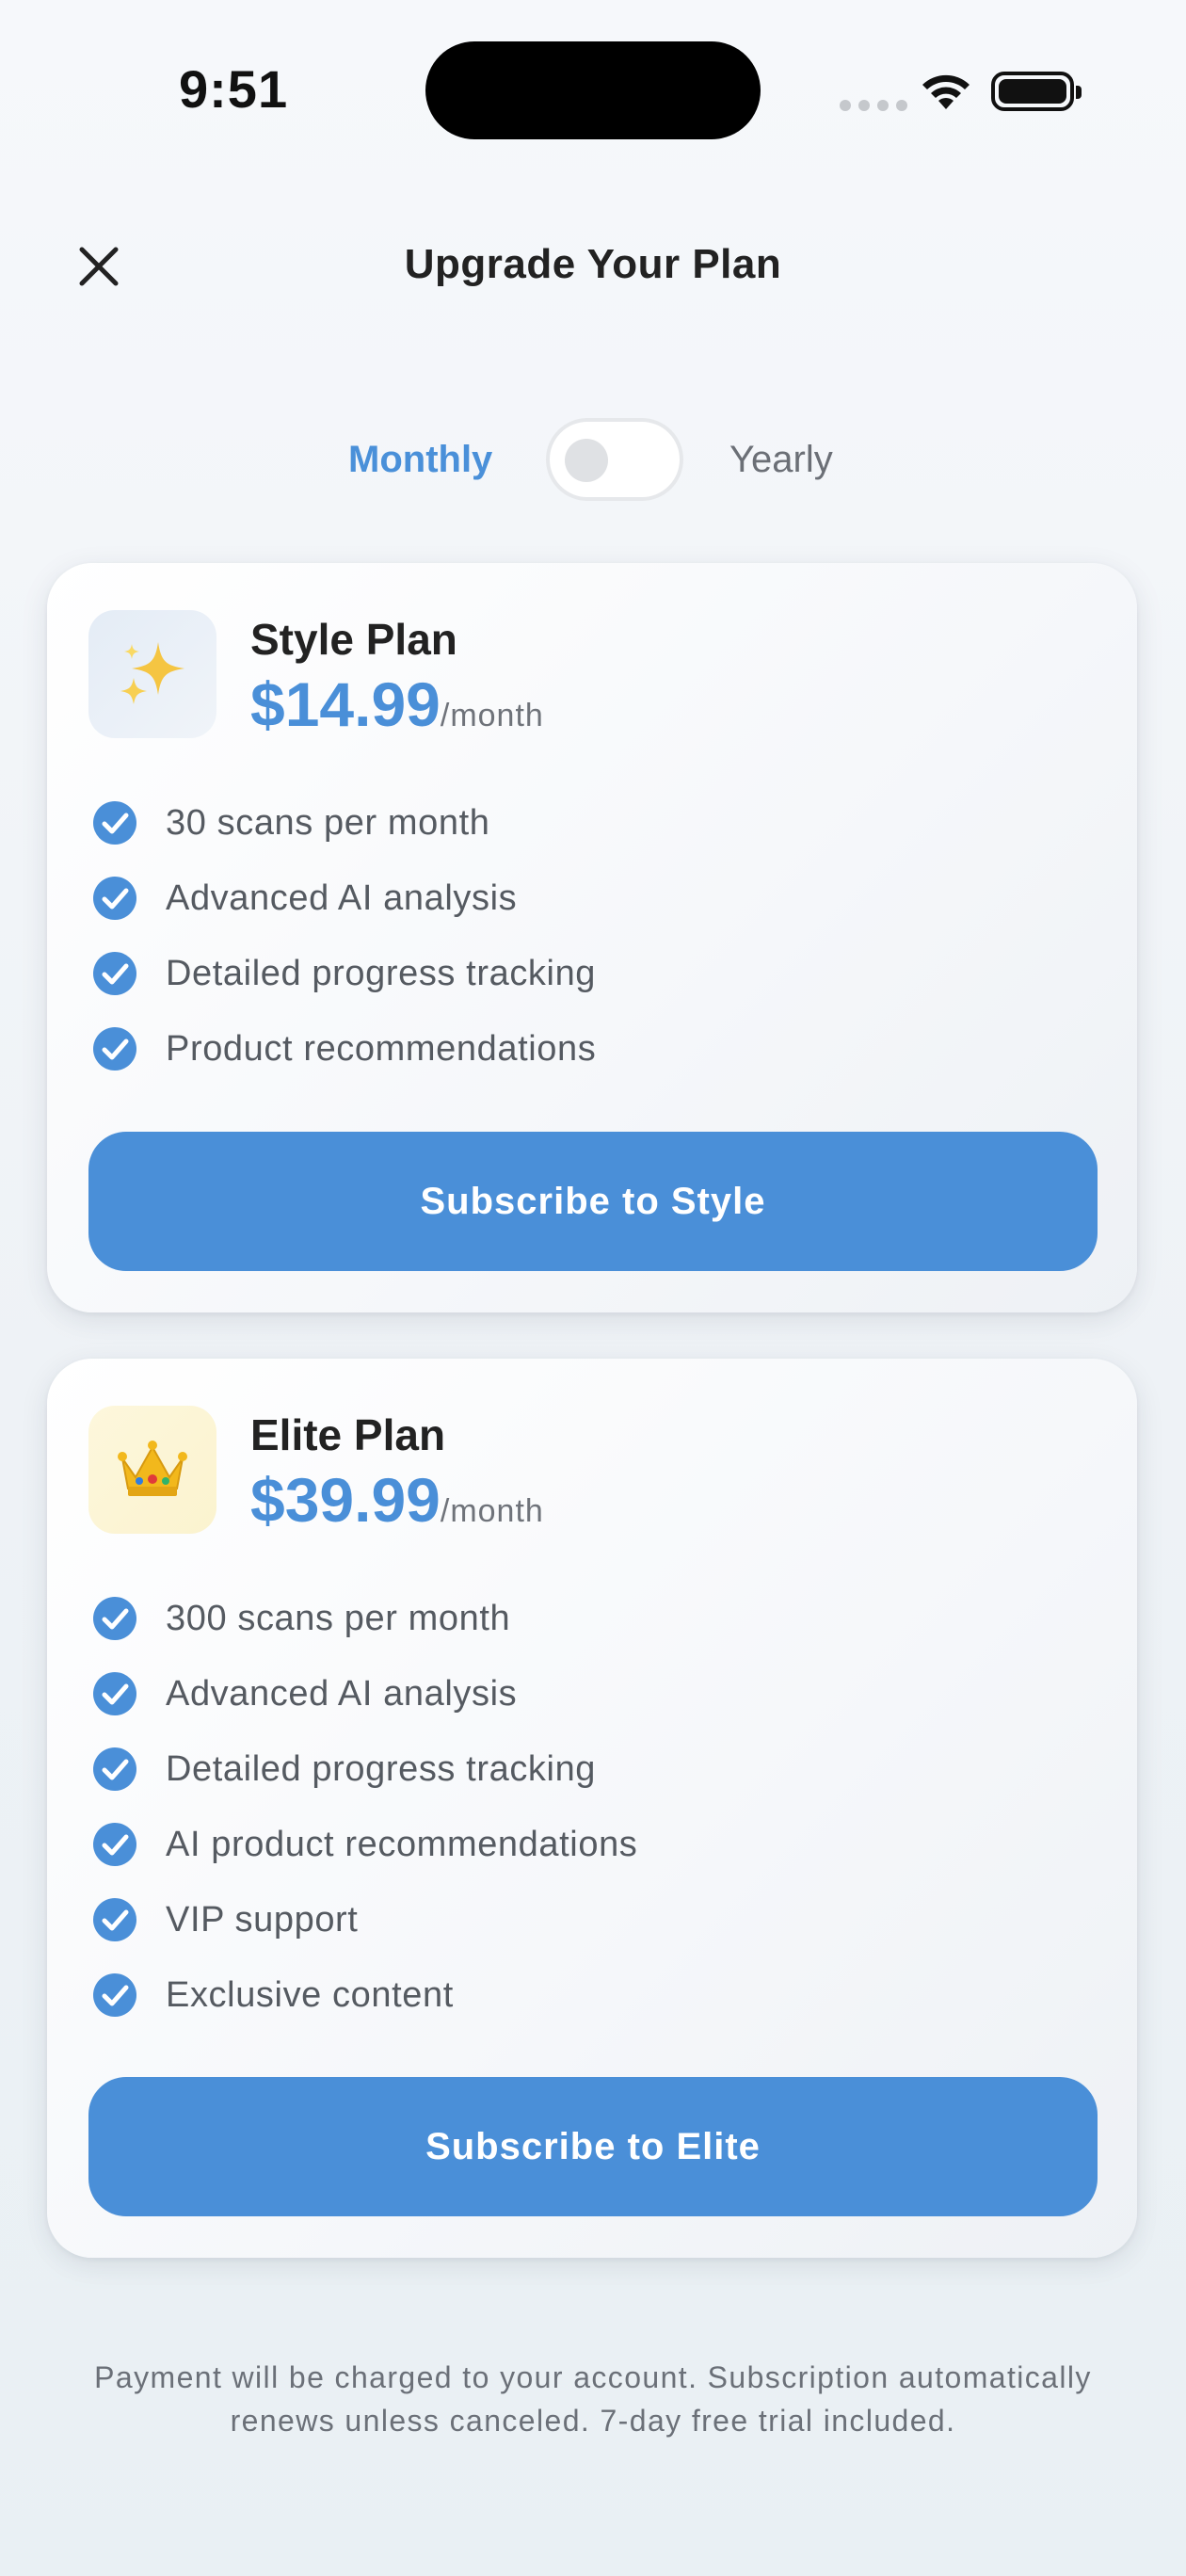  Describe the element at coordinates (586, 460) in the screenshot. I see `switch-knob` at that location.